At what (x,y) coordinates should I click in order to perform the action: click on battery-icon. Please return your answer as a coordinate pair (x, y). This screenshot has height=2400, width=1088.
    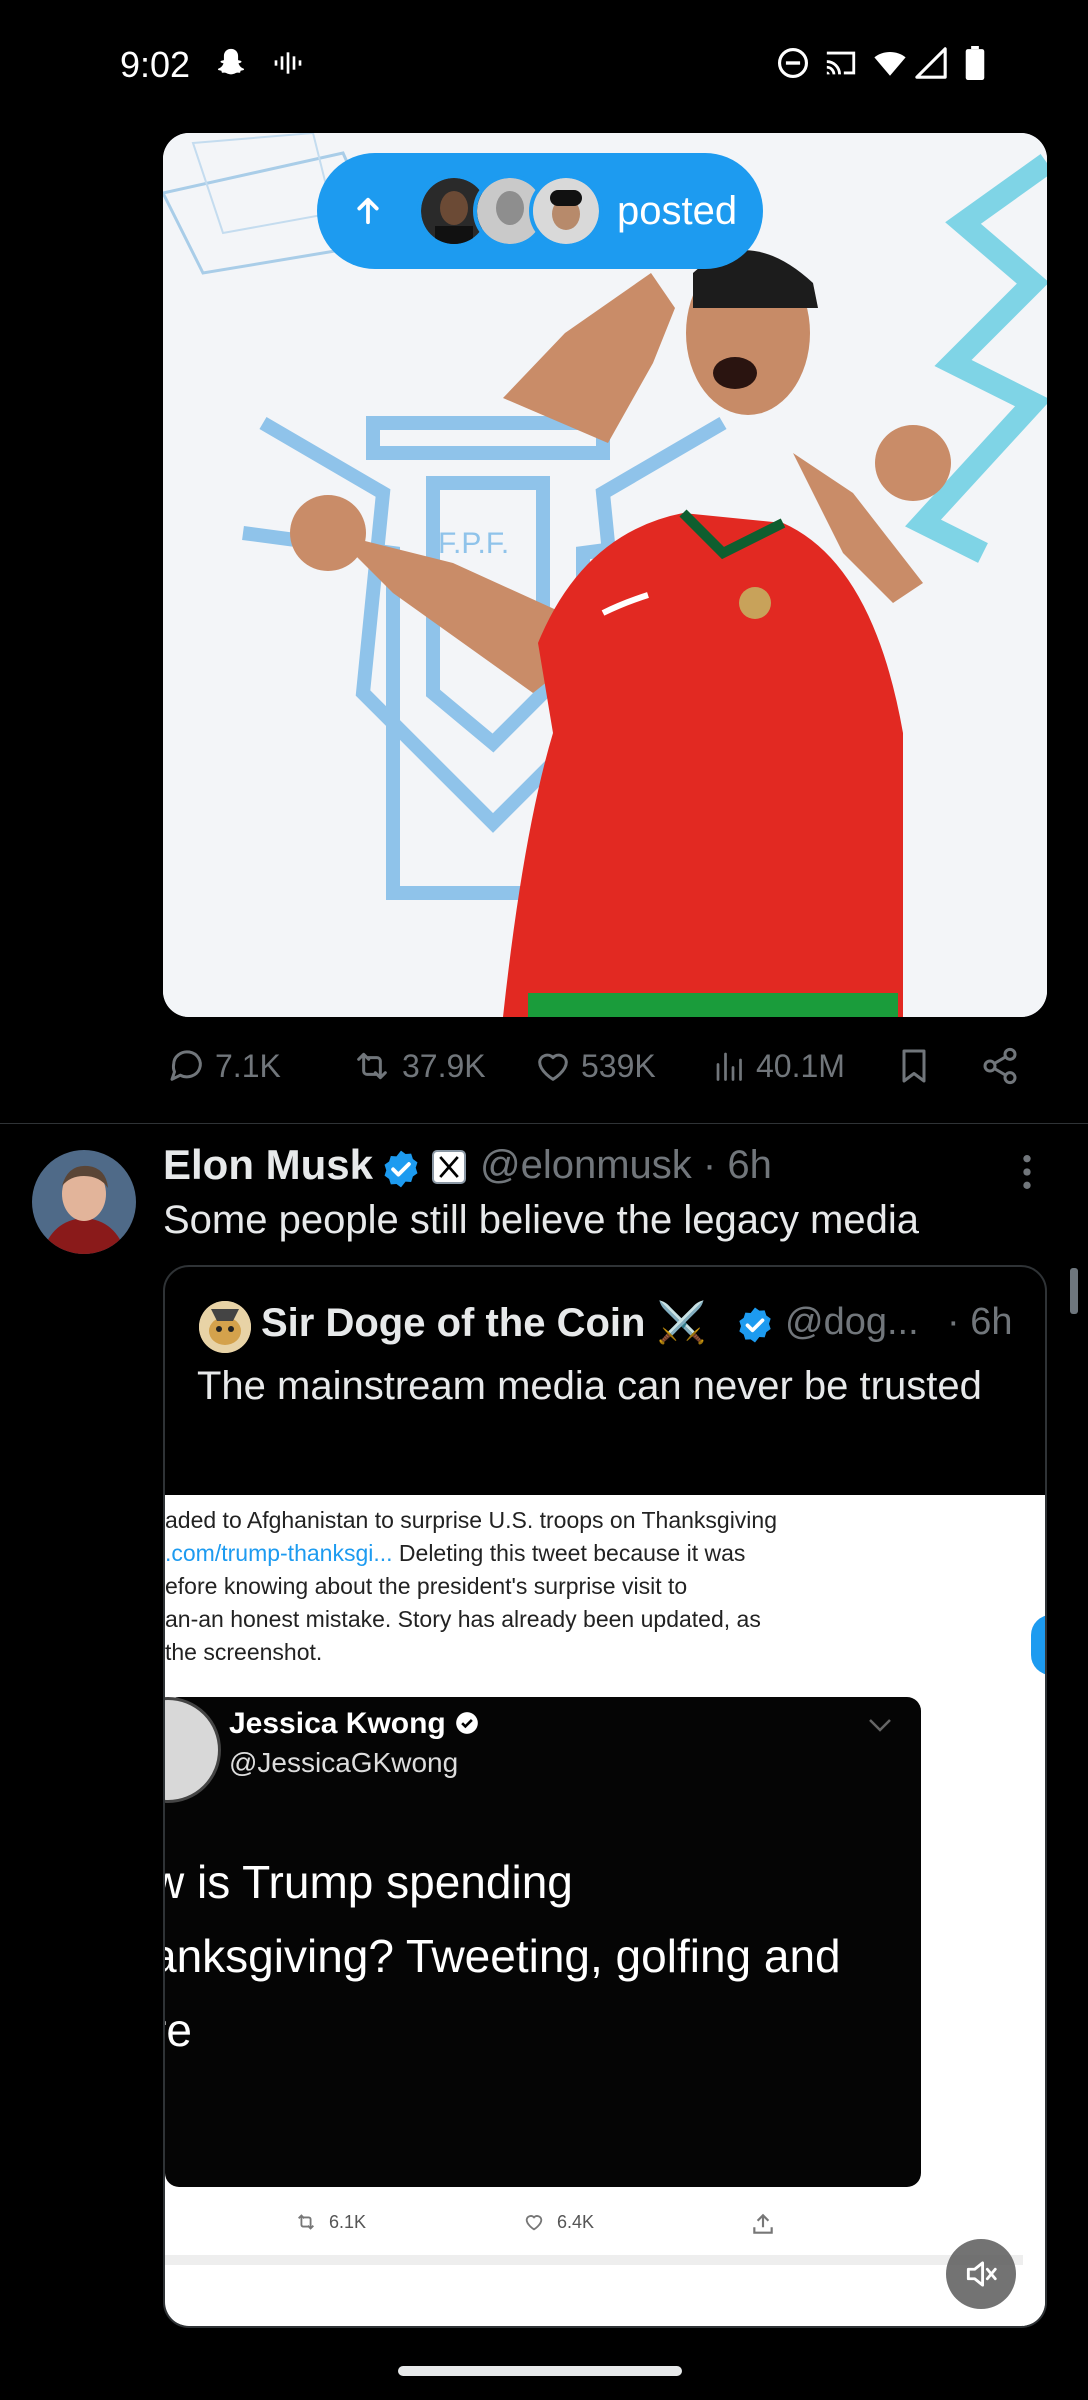
    Looking at the image, I should click on (975, 63).